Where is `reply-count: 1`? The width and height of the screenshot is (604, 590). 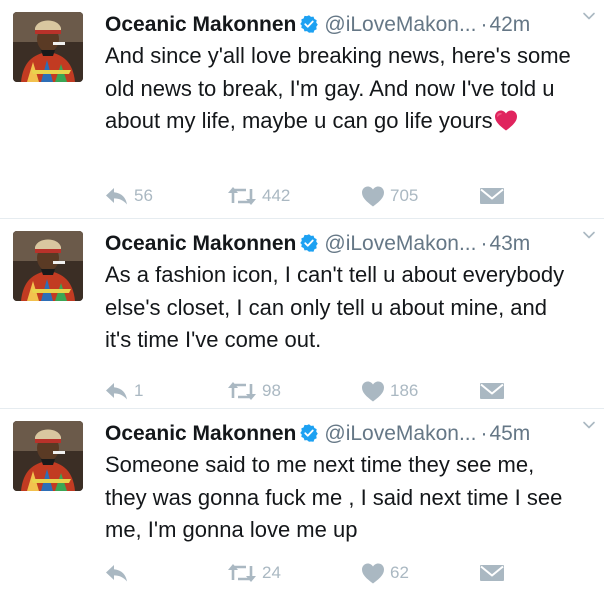 reply-count: 1 is located at coordinates (139, 390).